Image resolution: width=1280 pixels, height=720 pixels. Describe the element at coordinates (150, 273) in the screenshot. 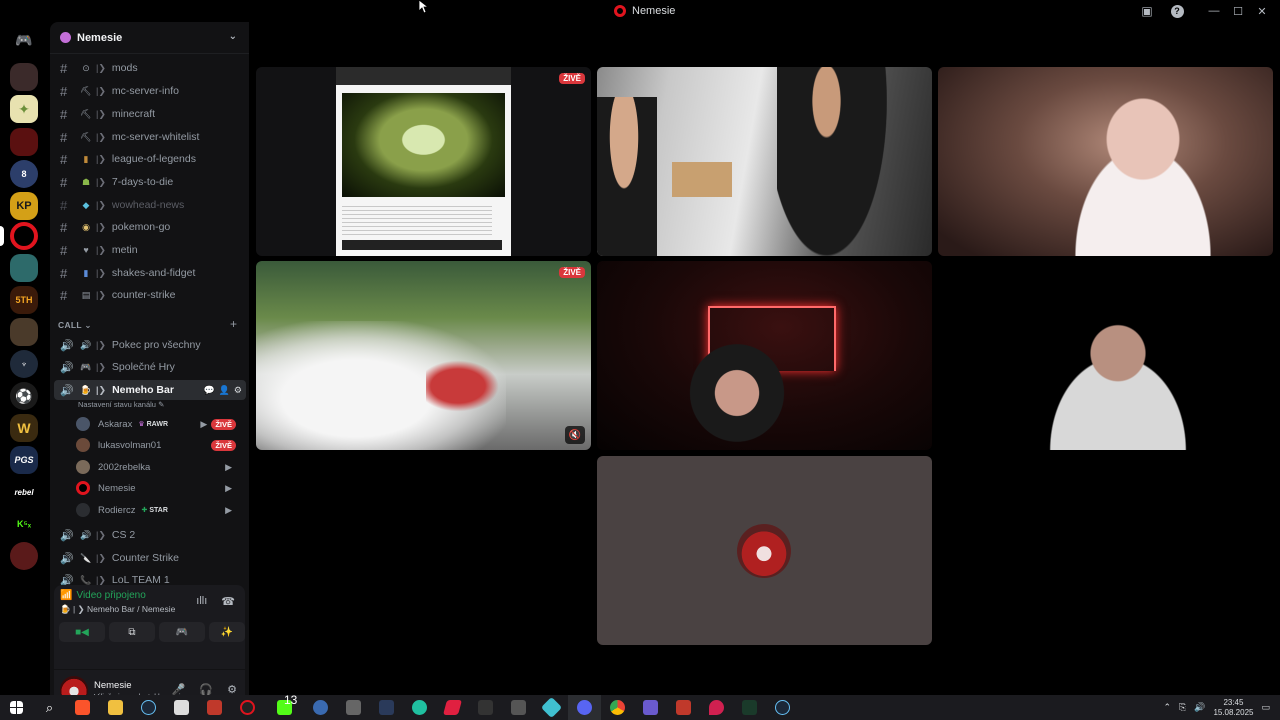

I see `text-channel: # ▮ |❯ shakes-and-fidget` at that location.